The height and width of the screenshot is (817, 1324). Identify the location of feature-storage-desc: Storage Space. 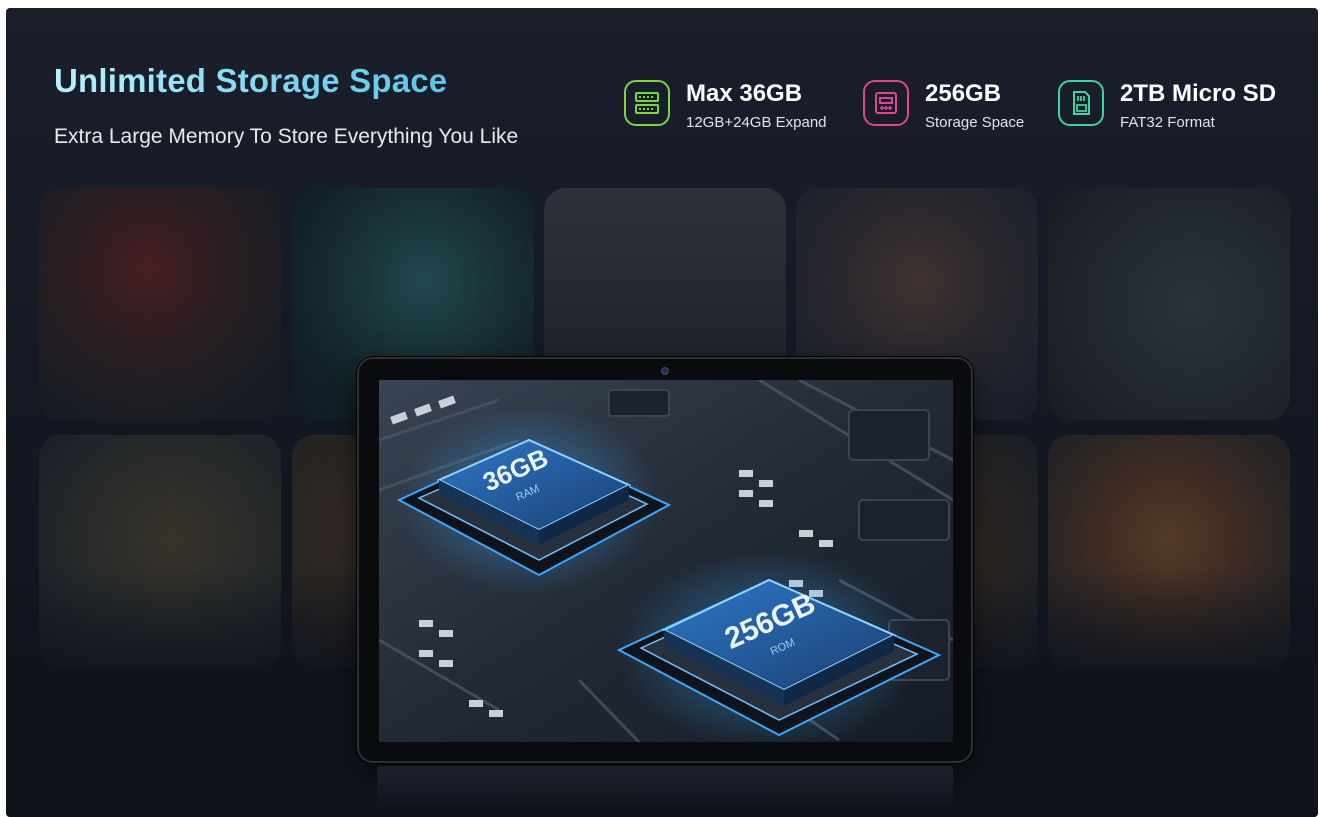
(975, 122).